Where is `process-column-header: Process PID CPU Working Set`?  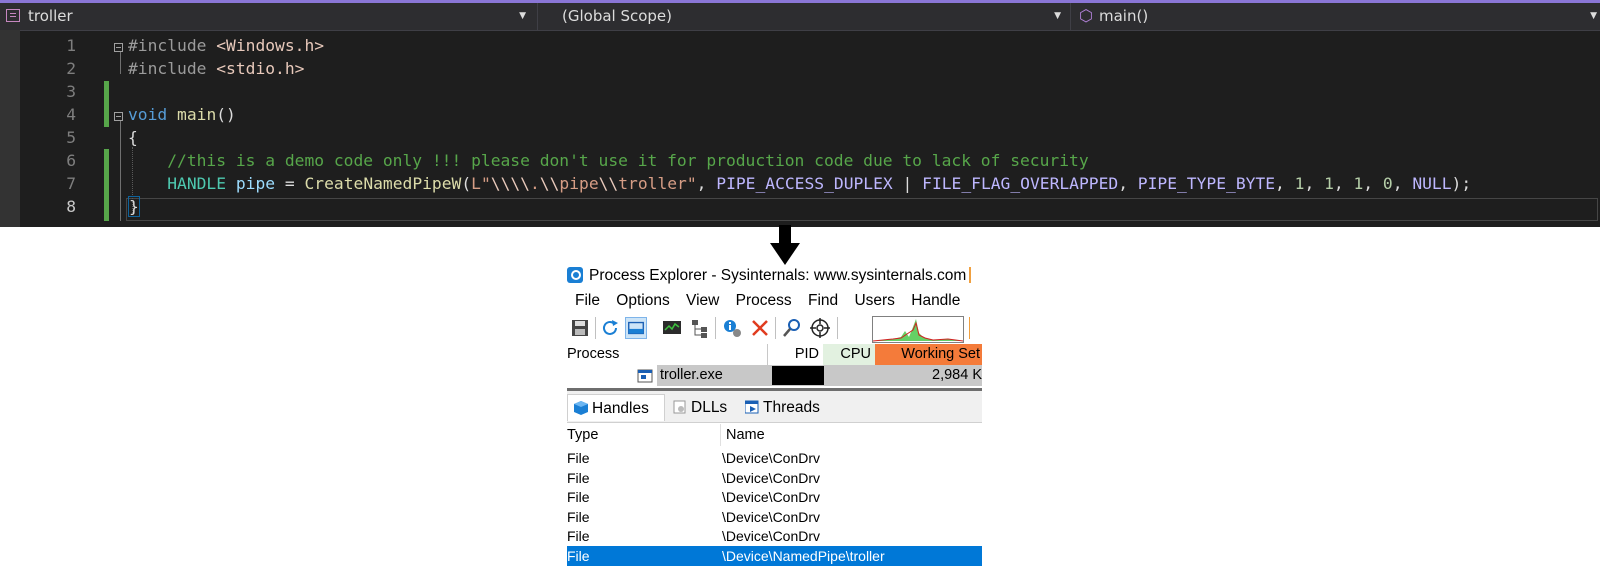
process-column-header: Process PID CPU Working Set is located at coordinates (774, 354).